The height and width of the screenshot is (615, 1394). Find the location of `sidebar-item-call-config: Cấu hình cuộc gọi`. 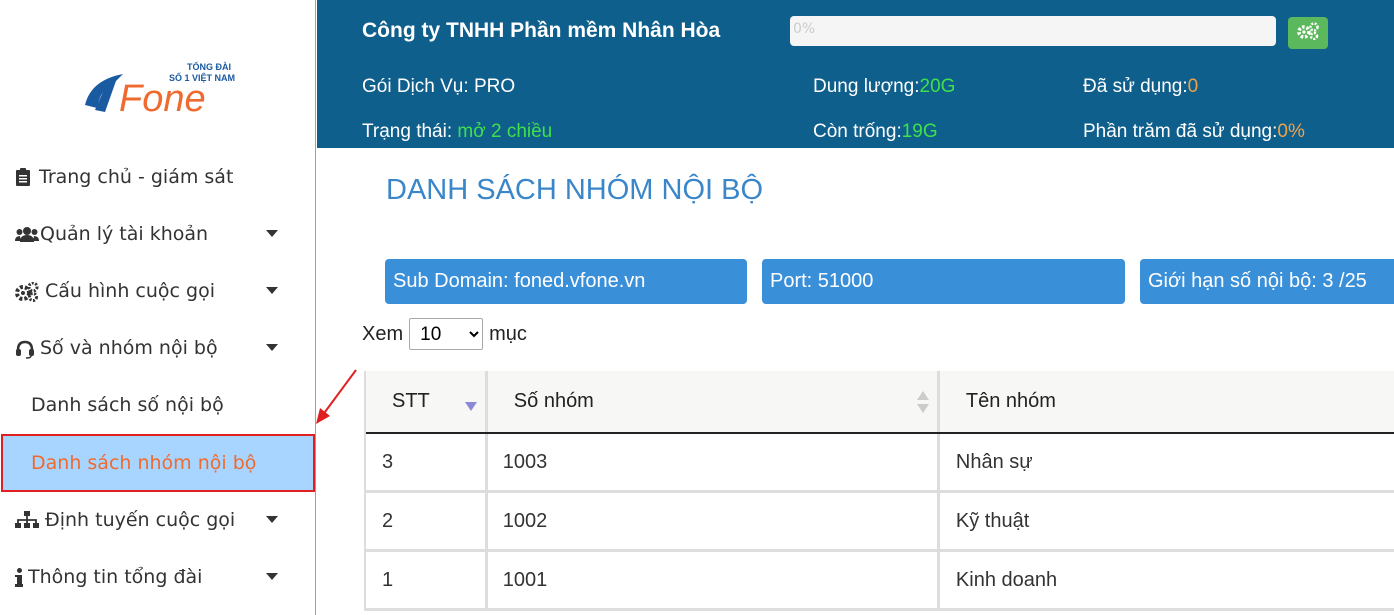

sidebar-item-call-config: Cấu hình cuộc gọi is located at coordinates (158, 291).